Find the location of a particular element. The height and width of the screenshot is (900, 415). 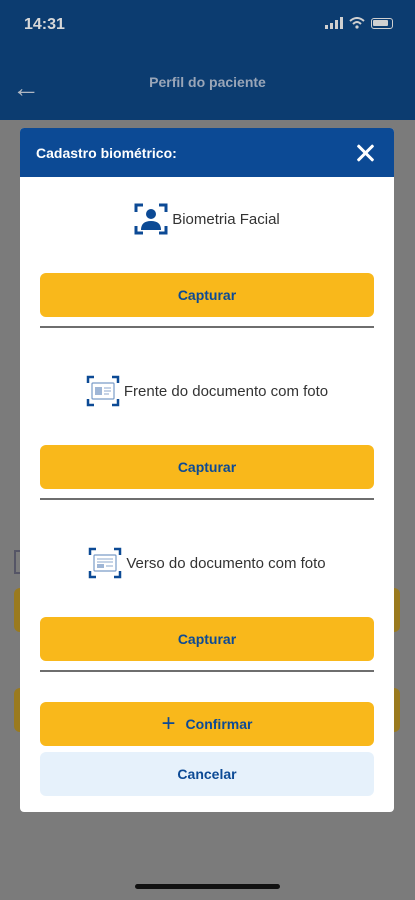

plus-icon: + is located at coordinates (168, 723).